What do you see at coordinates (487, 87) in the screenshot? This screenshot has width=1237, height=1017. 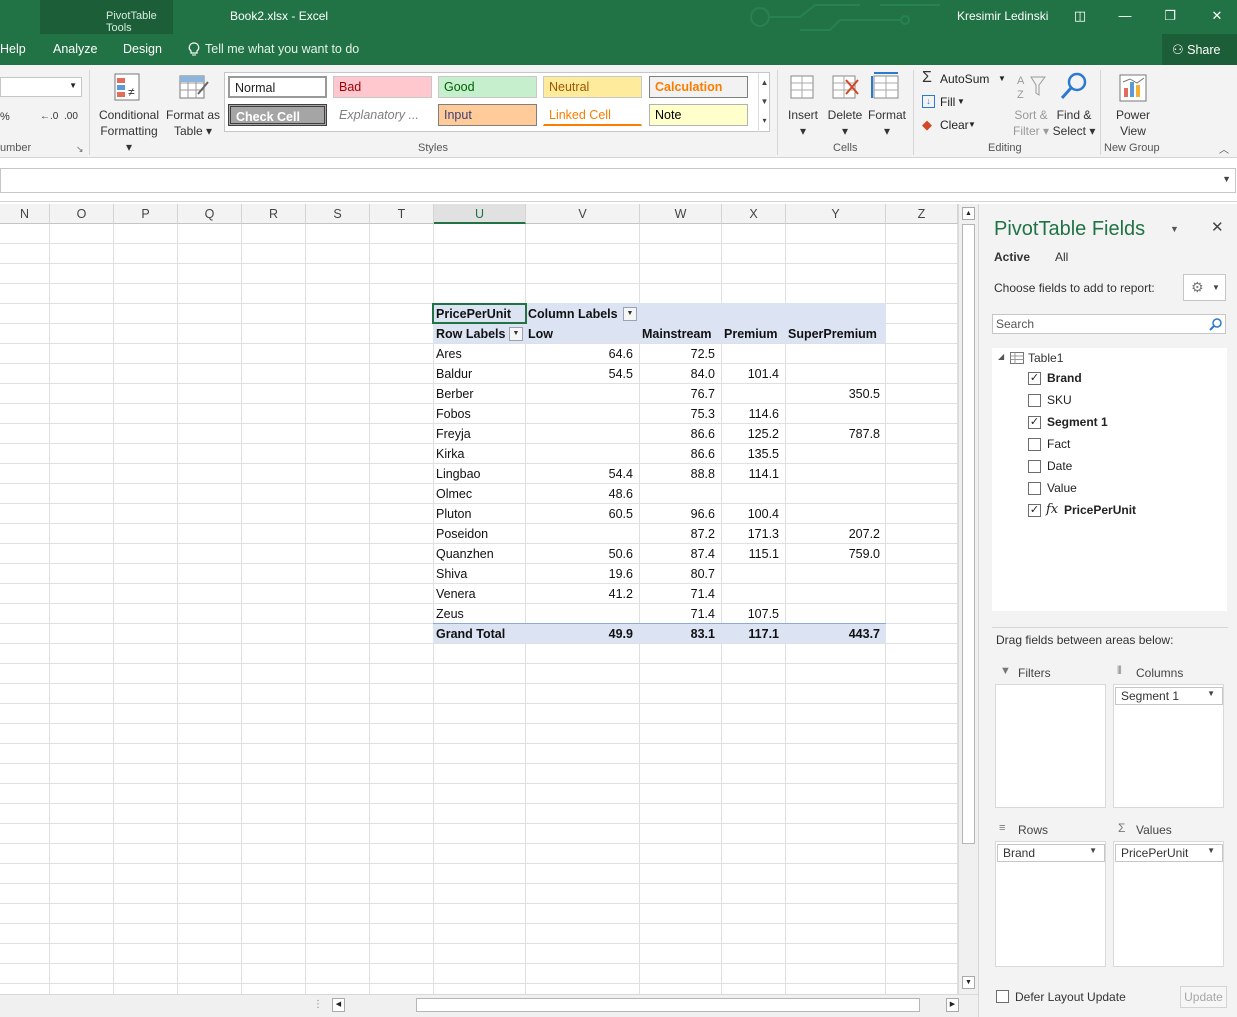 I see `style-good: Good` at bounding box center [487, 87].